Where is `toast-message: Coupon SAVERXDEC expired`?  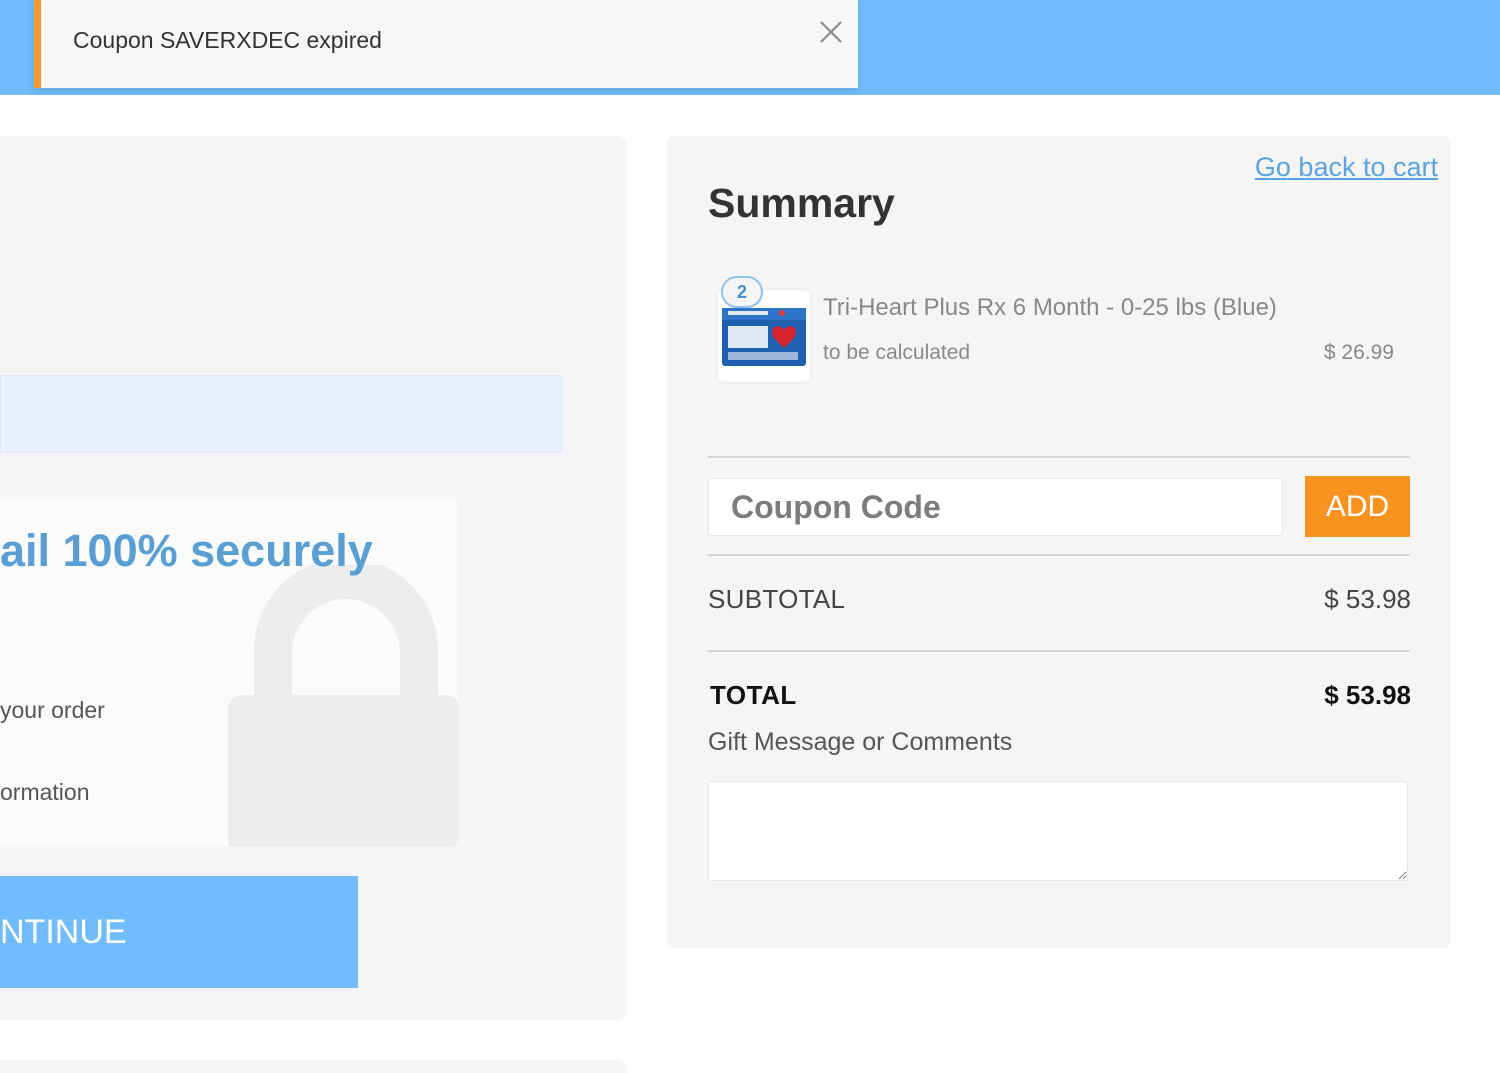 toast-message: Coupon SAVERXDEC expired is located at coordinates (227, 40).